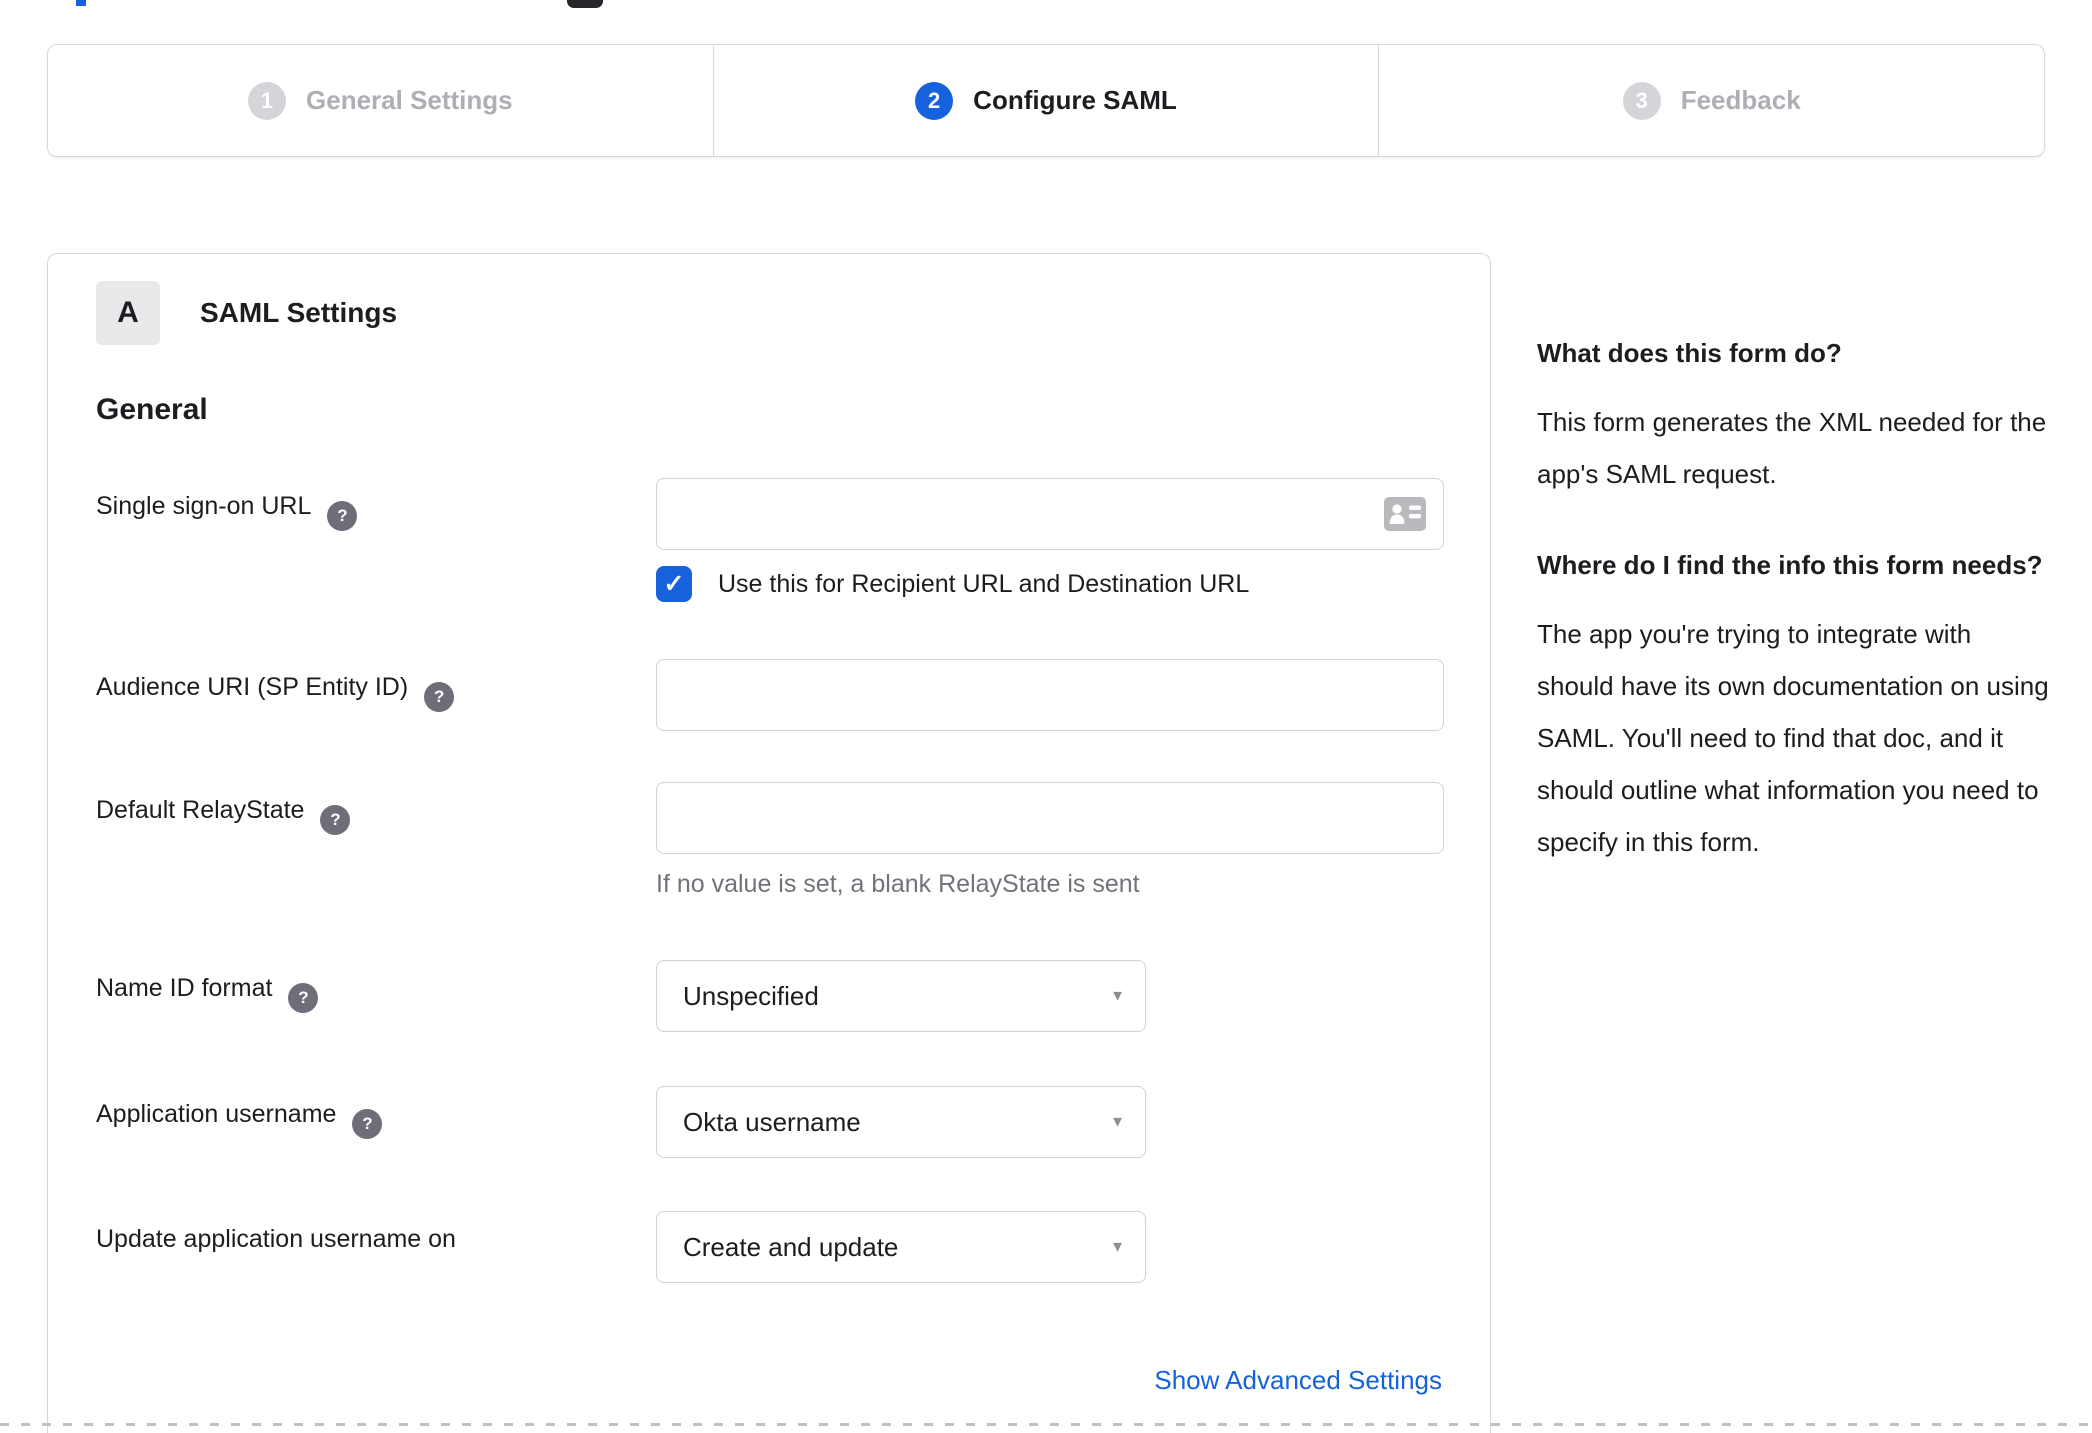  What do you see at coordinates (376, 840) in the screenshot?
I see `relay-state-label-wrap: Default RelayState?` at bounding box center [376, 840].